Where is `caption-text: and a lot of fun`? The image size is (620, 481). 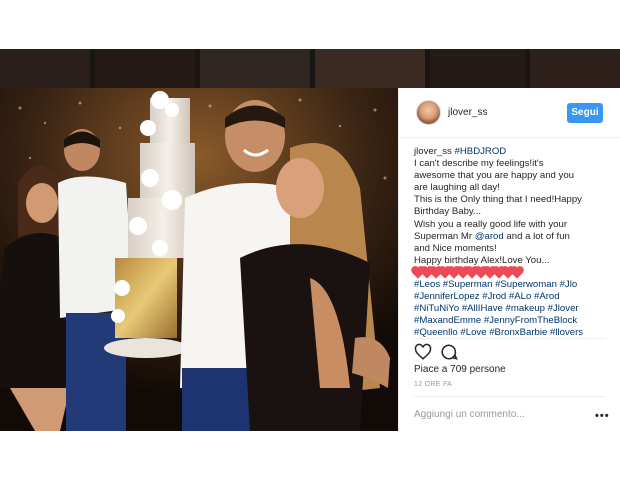
caption-text: and a lot of fun is located at coordinates (536, 236).